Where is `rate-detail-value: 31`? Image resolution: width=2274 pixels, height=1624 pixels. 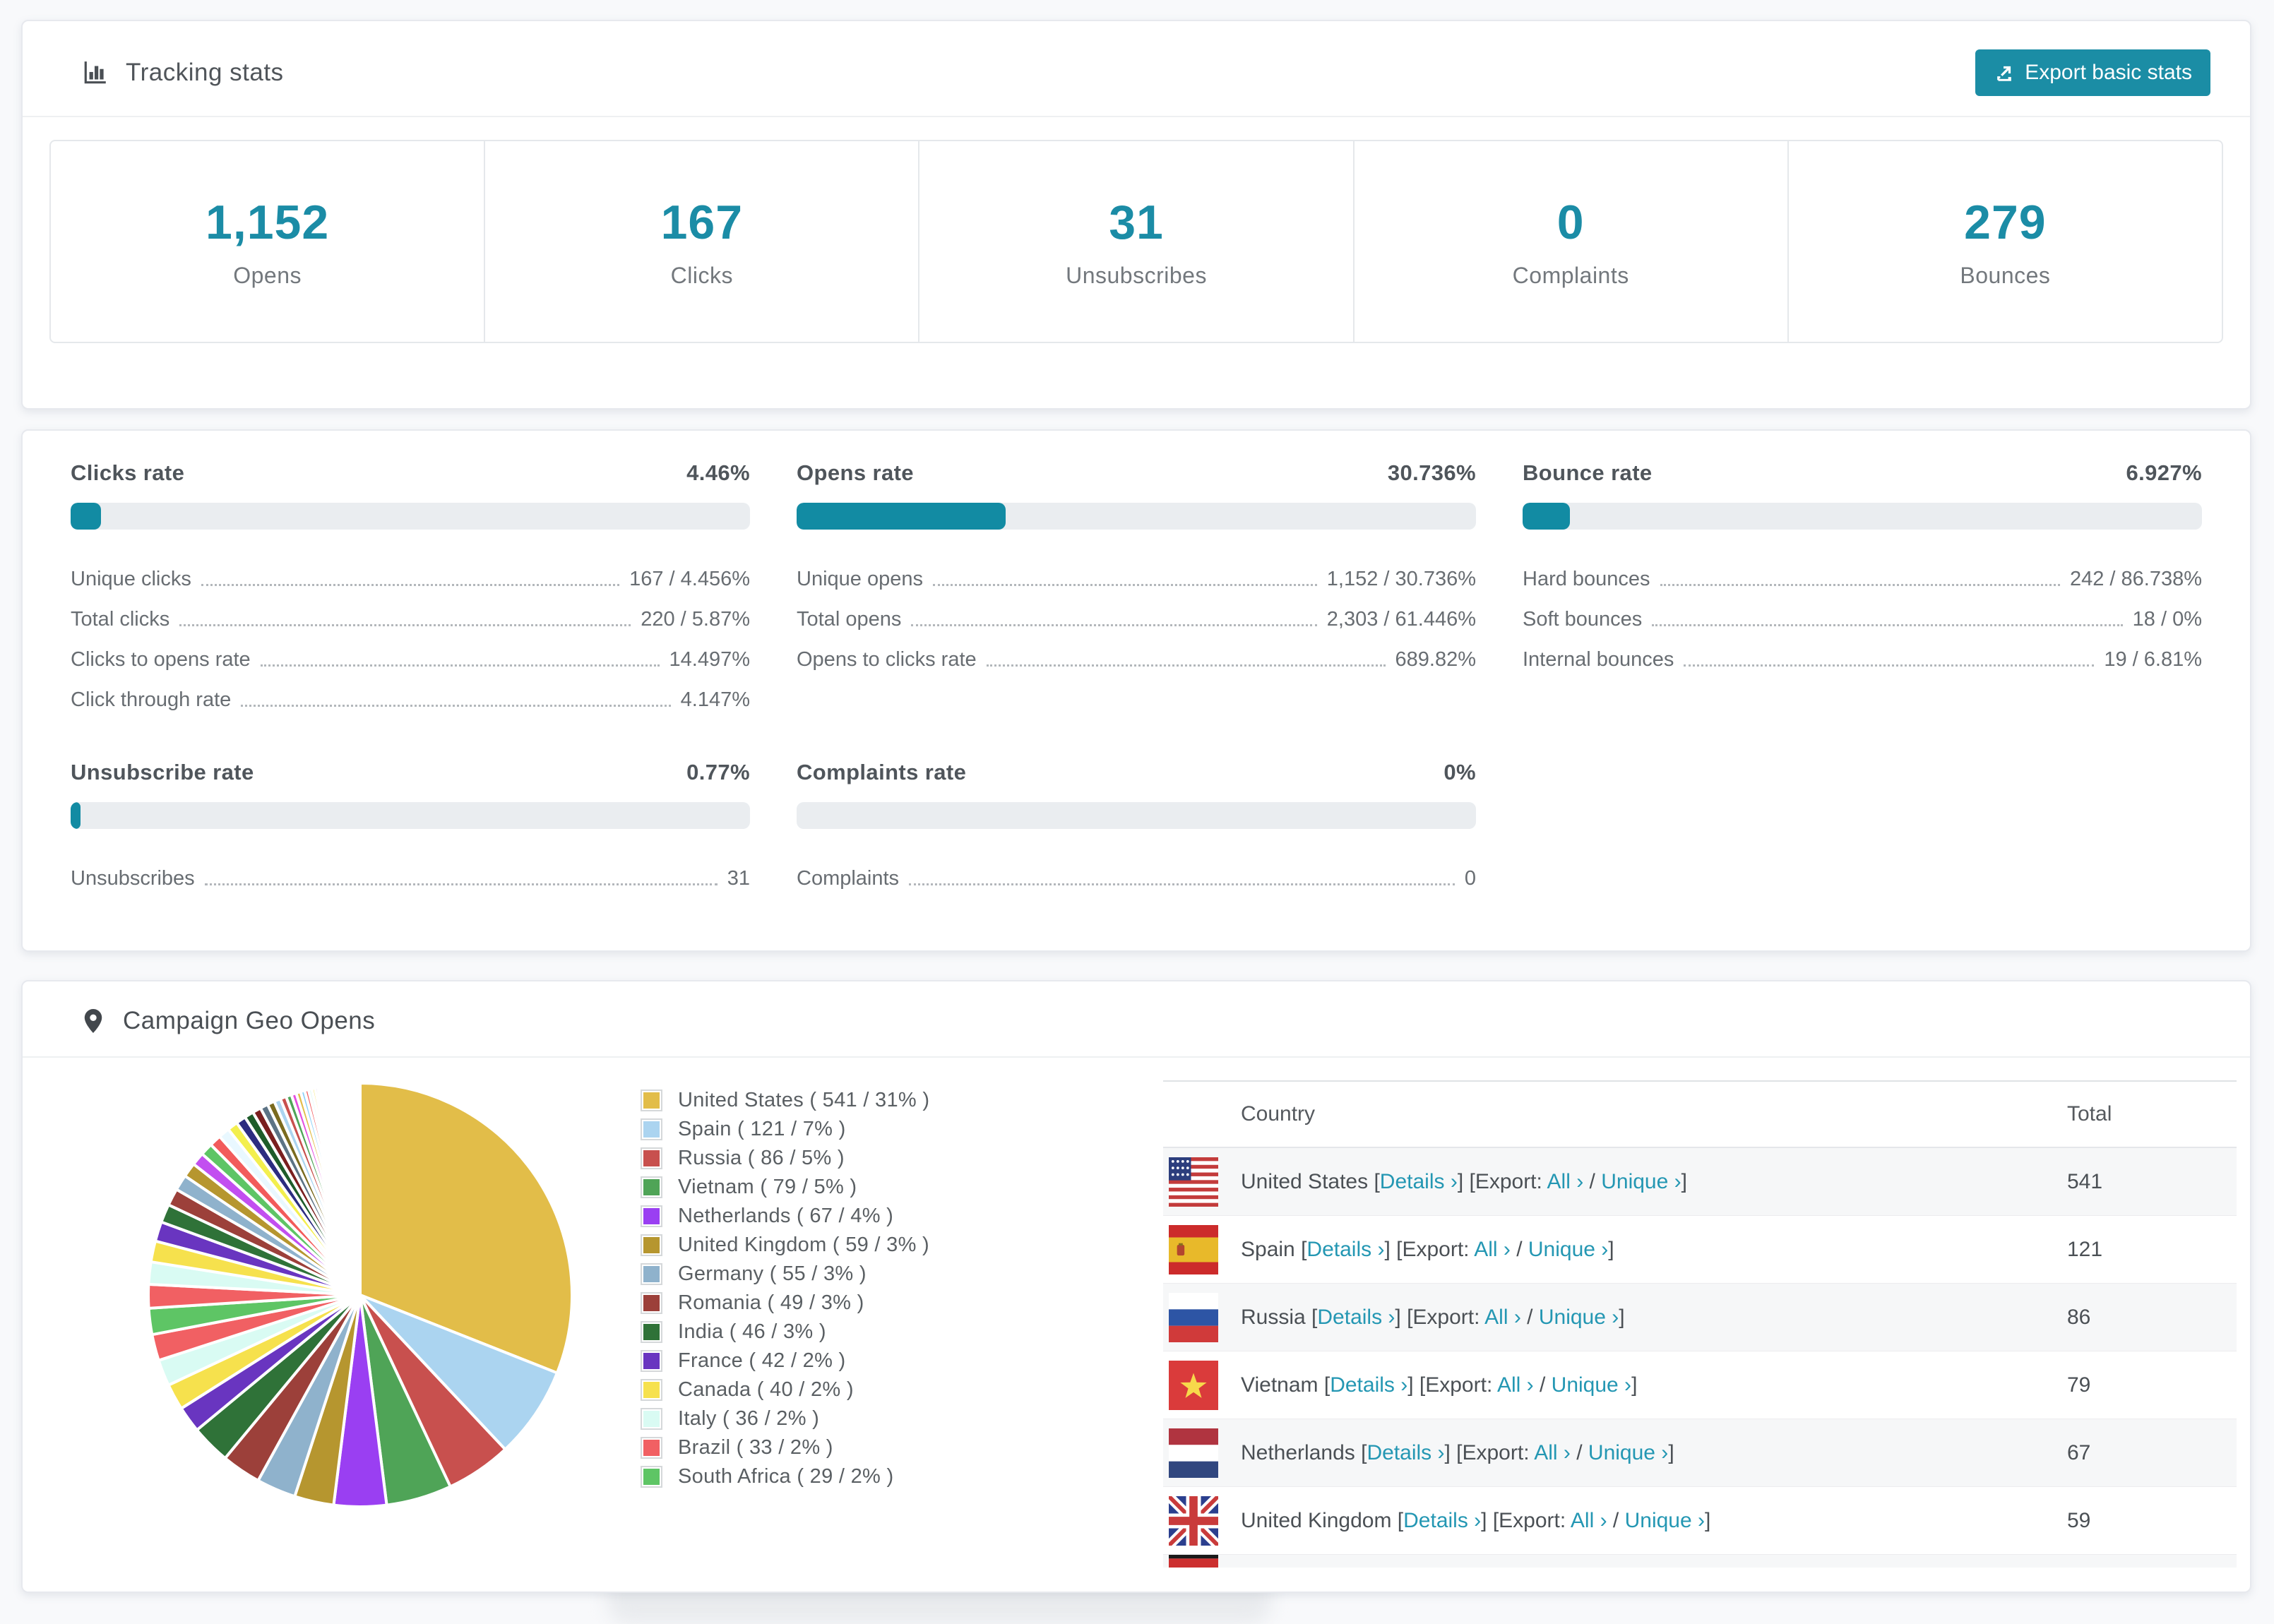
rate-detail-value: 31 is located at coordinates (738, 878).